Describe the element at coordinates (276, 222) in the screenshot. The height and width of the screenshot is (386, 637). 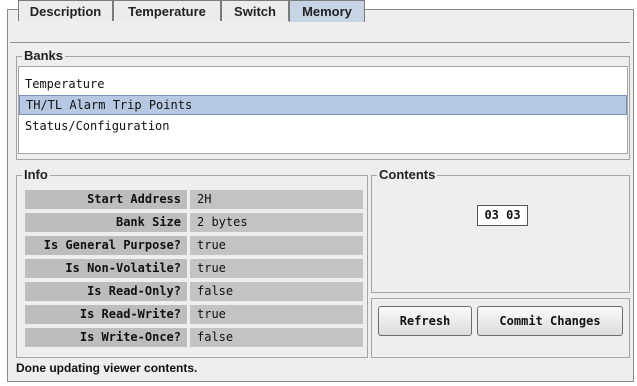
I see `info-value: 2 bytes` at that location.